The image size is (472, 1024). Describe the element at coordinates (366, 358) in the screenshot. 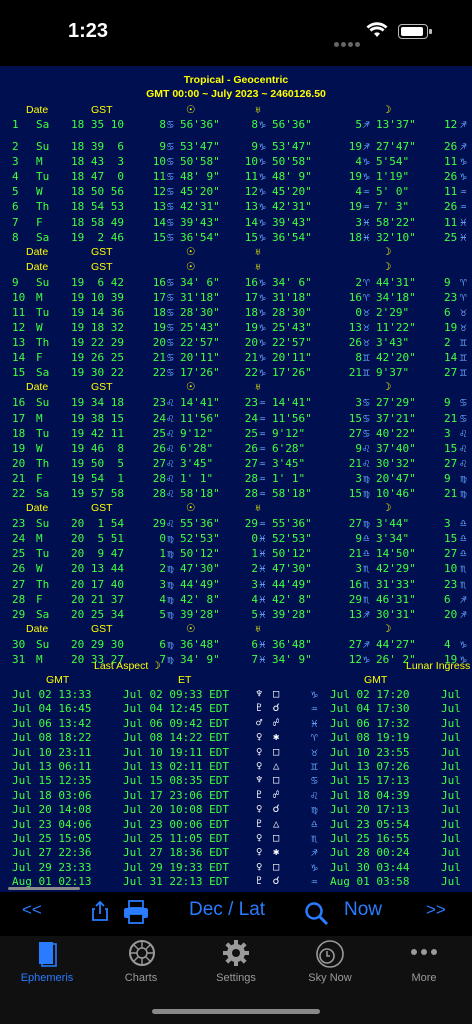

I see `moon-sign-glyph: ♊` at that location.